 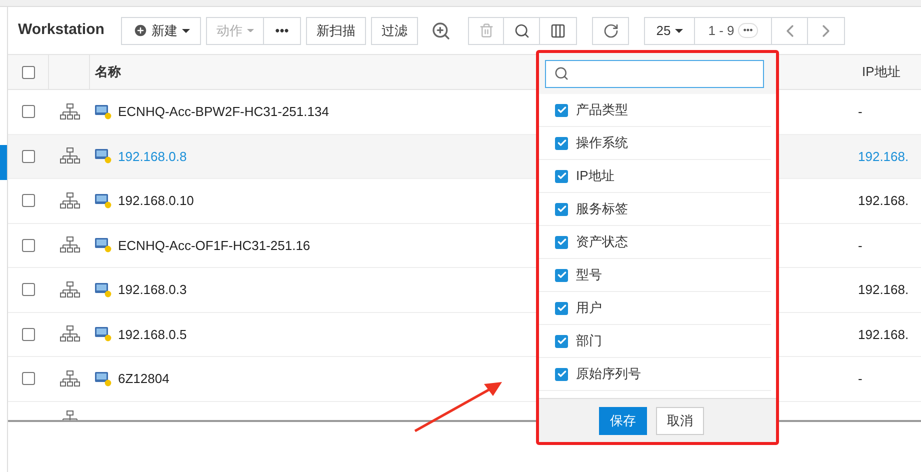 I want to click on device-name: 192.168.0.3, so click(x=152, y=290).